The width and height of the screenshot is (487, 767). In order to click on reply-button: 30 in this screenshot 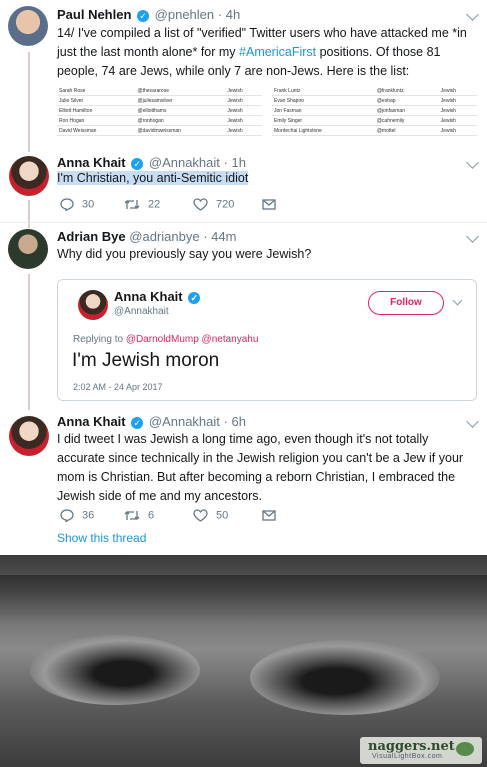, I will do `click(77, 205)`.